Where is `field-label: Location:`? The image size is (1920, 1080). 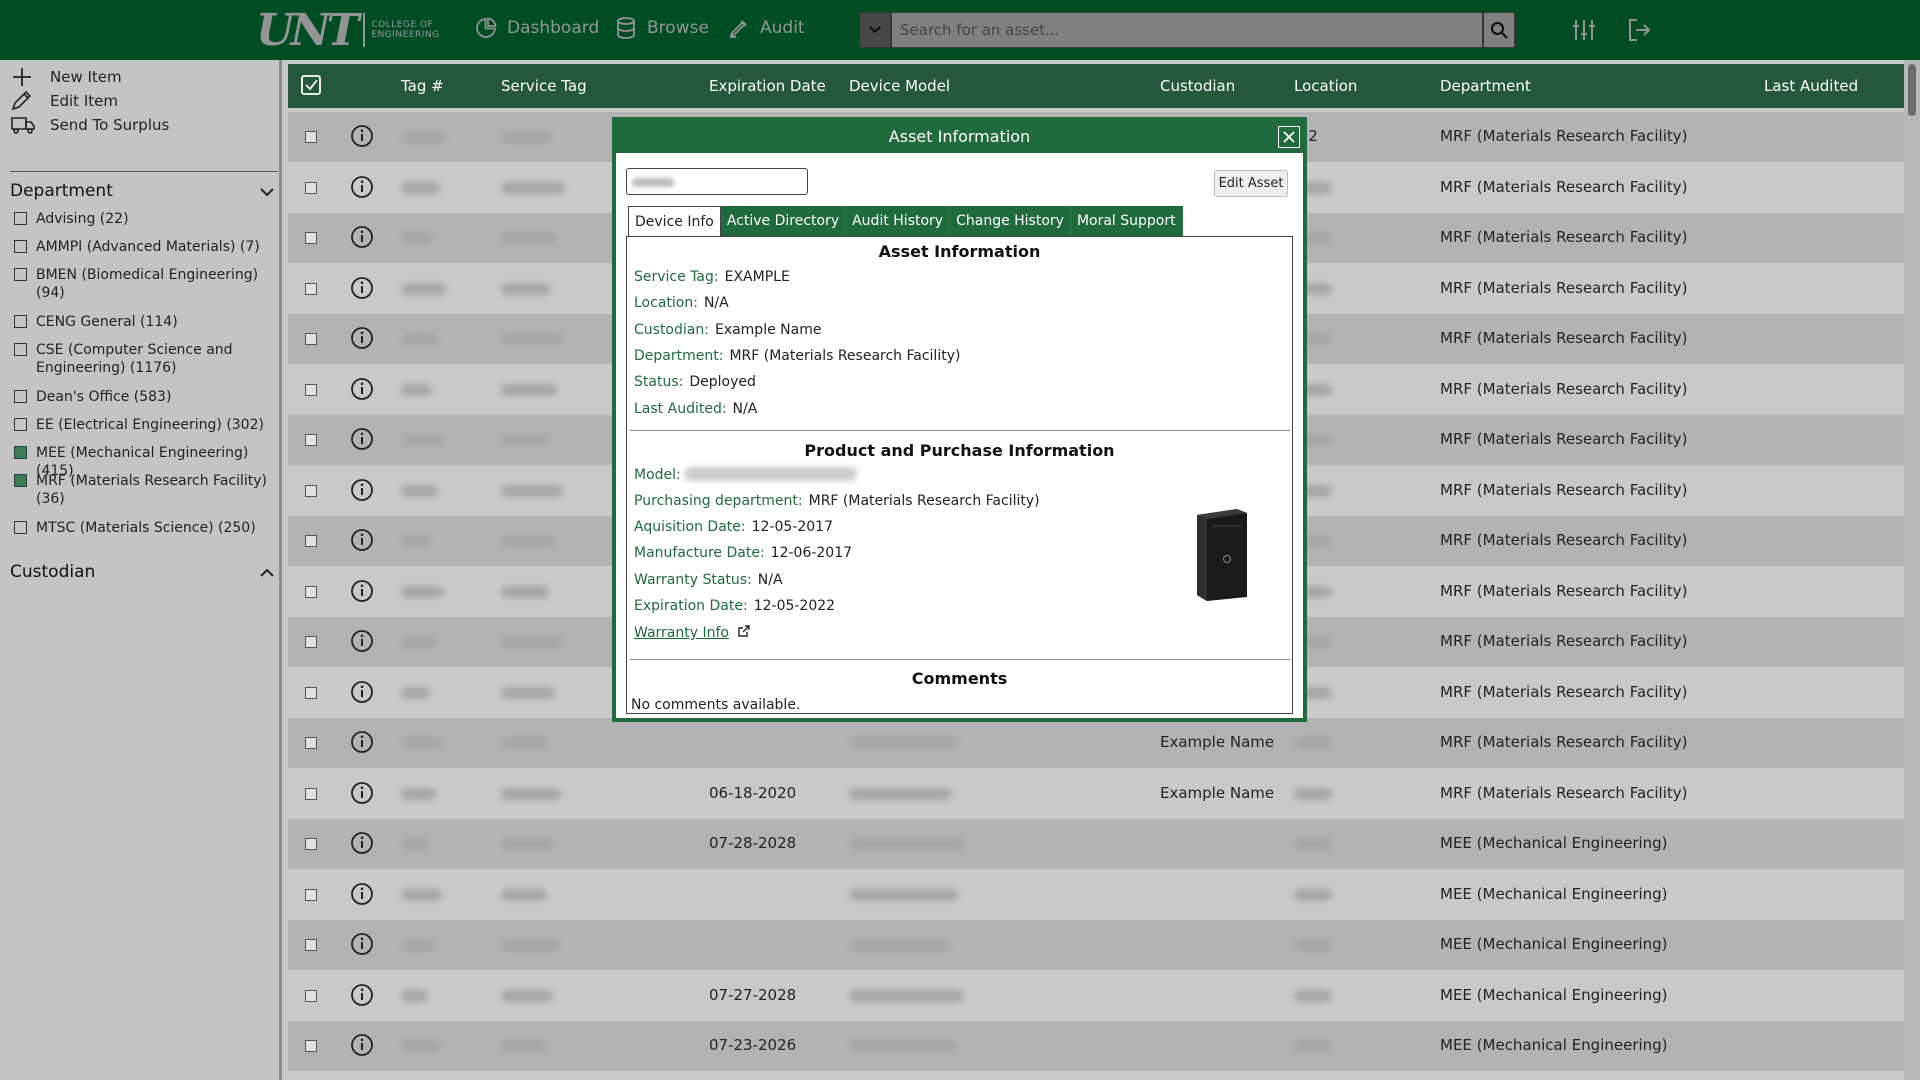
field-label: Location: is located at coordinates (666, 303).